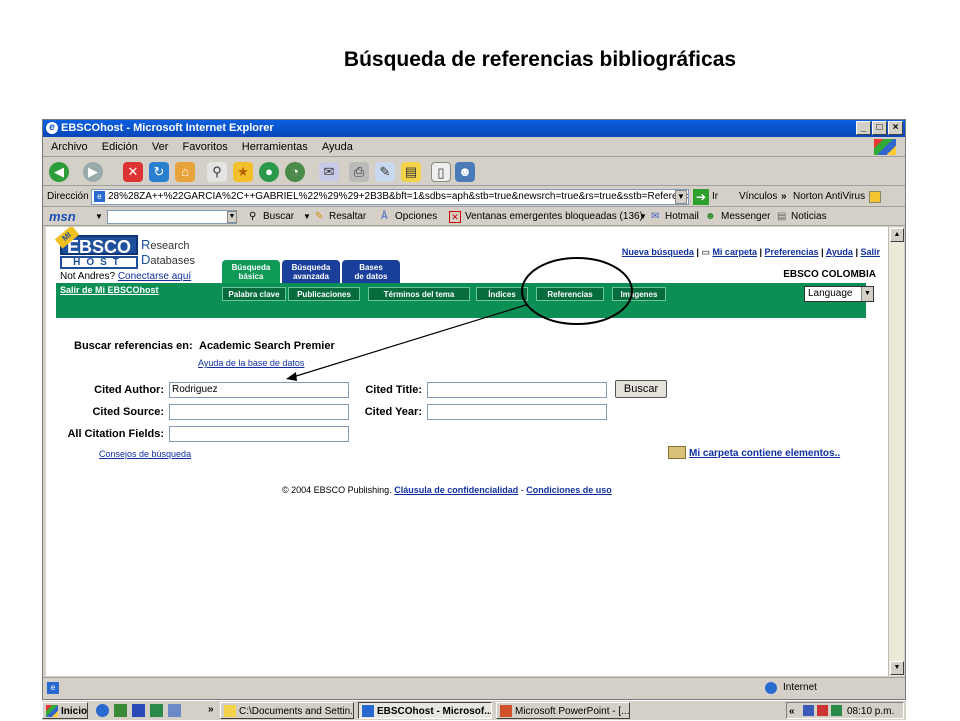 Image resolution: width=960 pixels, height=721 pixels. What do you see at coordinates (771, 688) in the screenshot?
I see `internet-zone-icon` at bounding box center [771, 688].